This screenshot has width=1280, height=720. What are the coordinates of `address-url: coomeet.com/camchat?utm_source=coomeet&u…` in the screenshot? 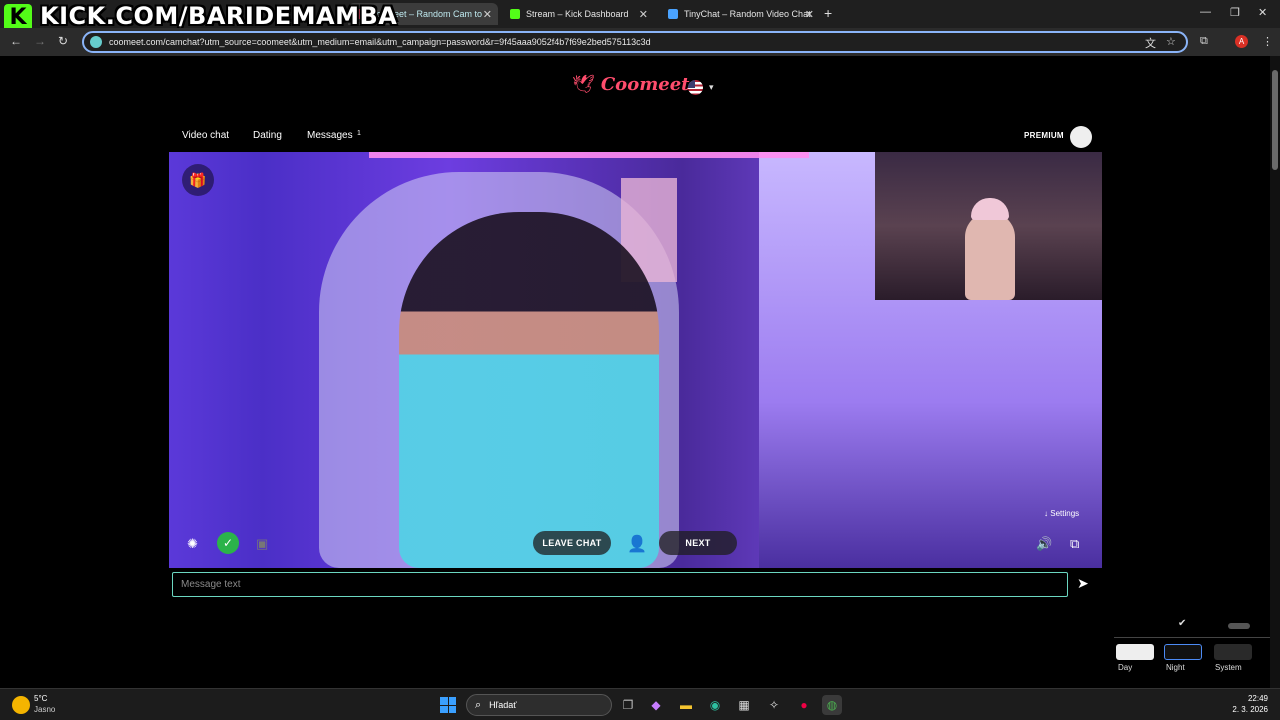 It's located at (380, 42).